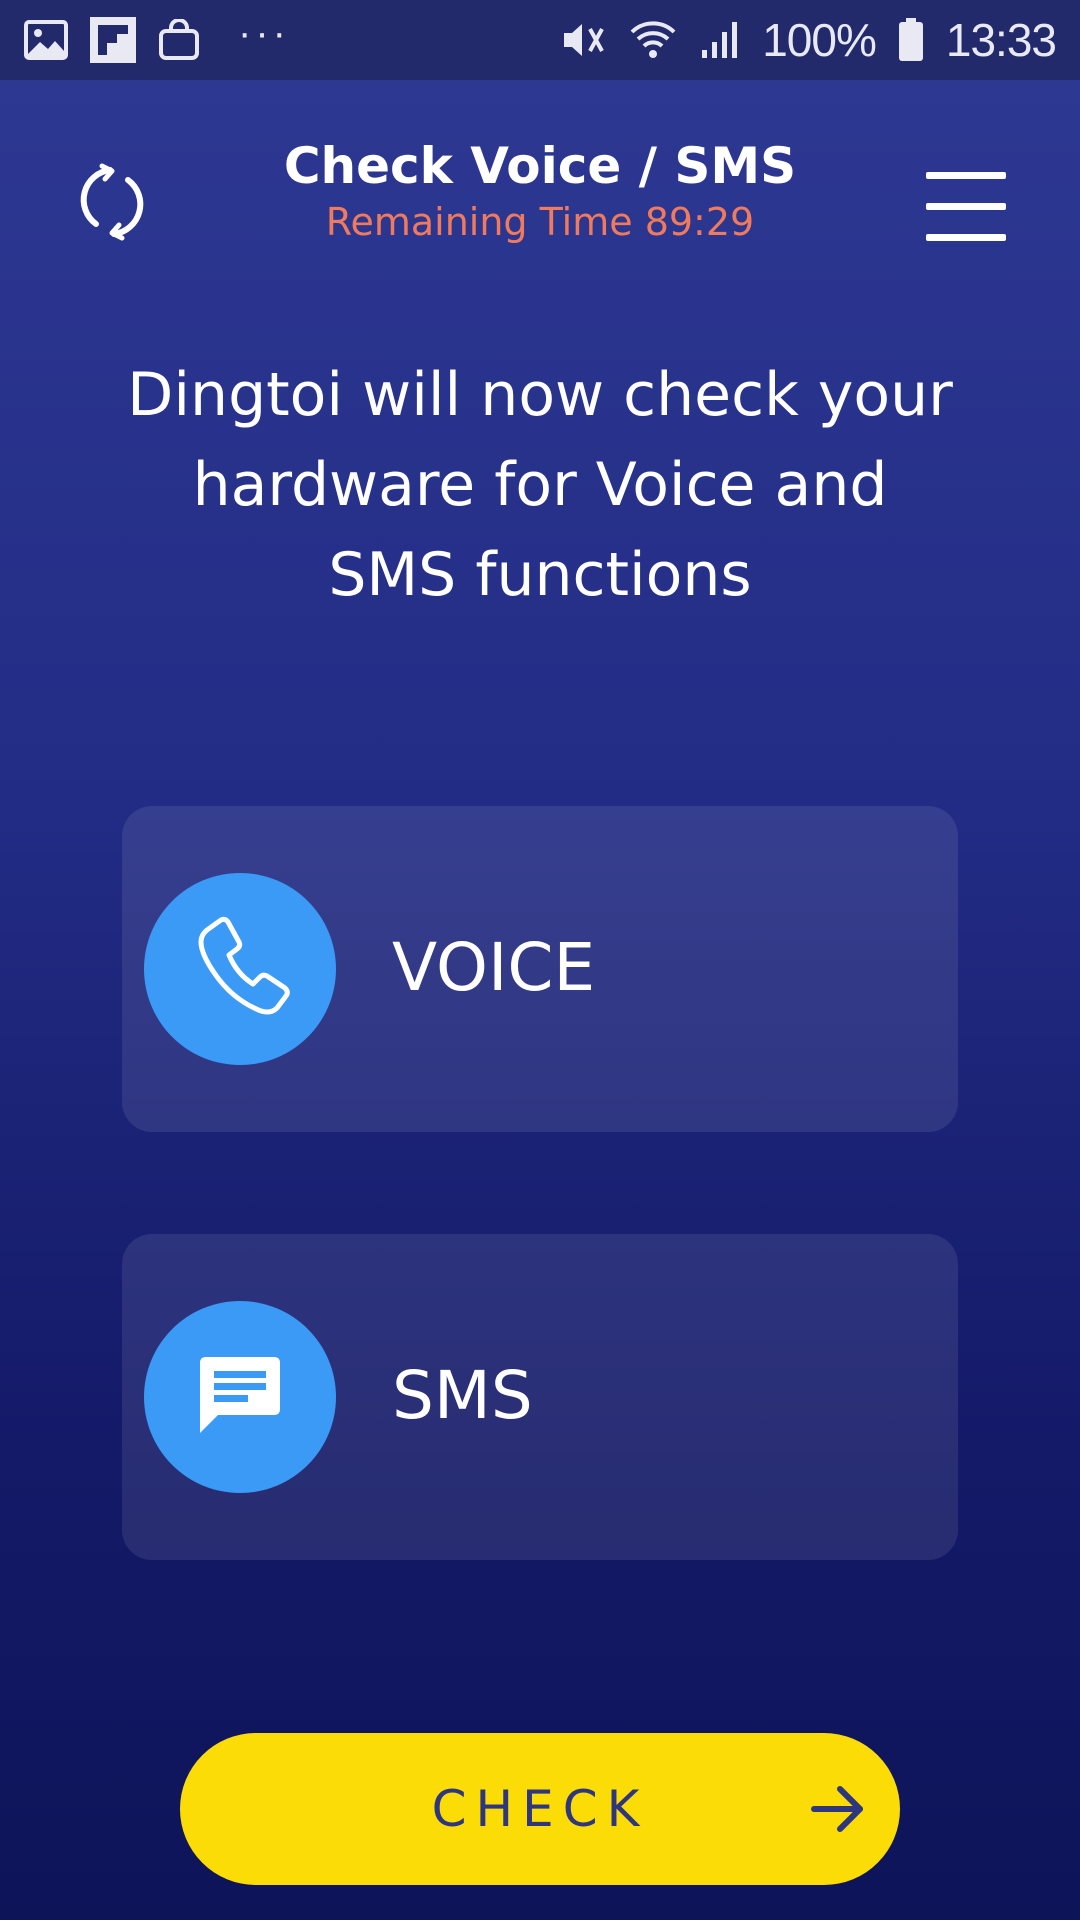  I want to click on hamburger-menu-icon, so click(967, 206).